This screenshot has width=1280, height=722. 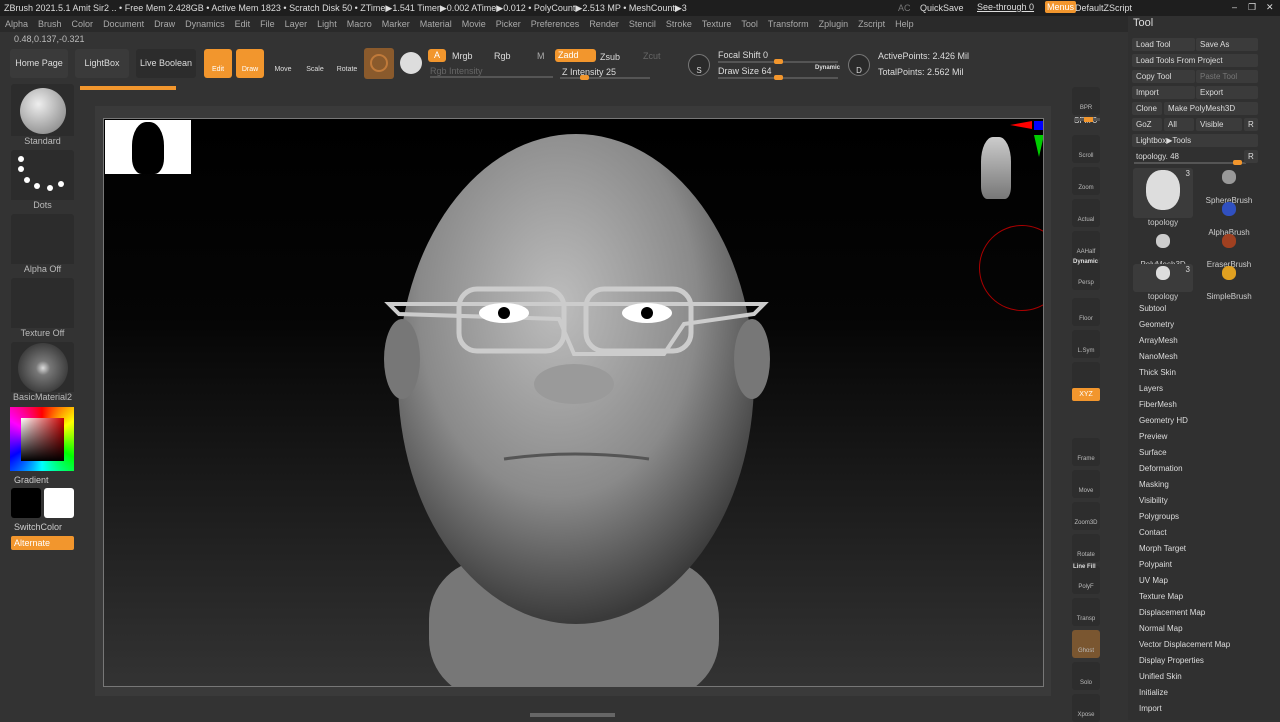 What do you see at coordinates (31, 480) in the screenshot?
I see `gradient-button: Gradient` at bounding box center [31, 480].